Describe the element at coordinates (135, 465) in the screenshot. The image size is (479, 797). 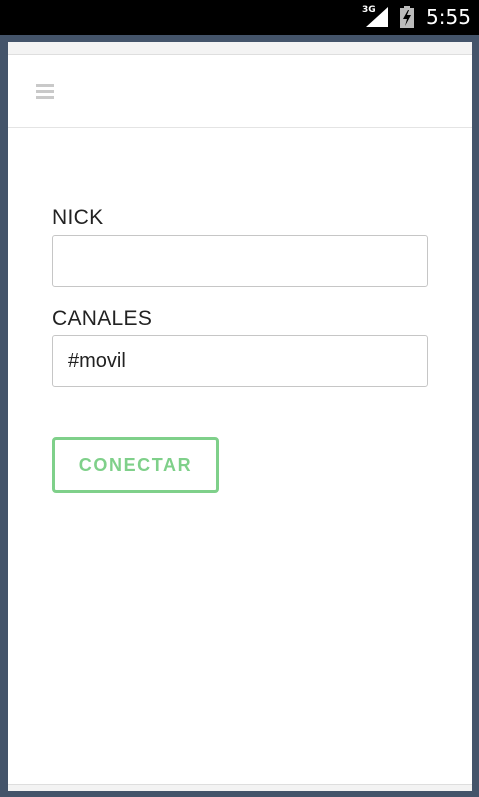
I see `connect-button: CONECTAR` at that location.